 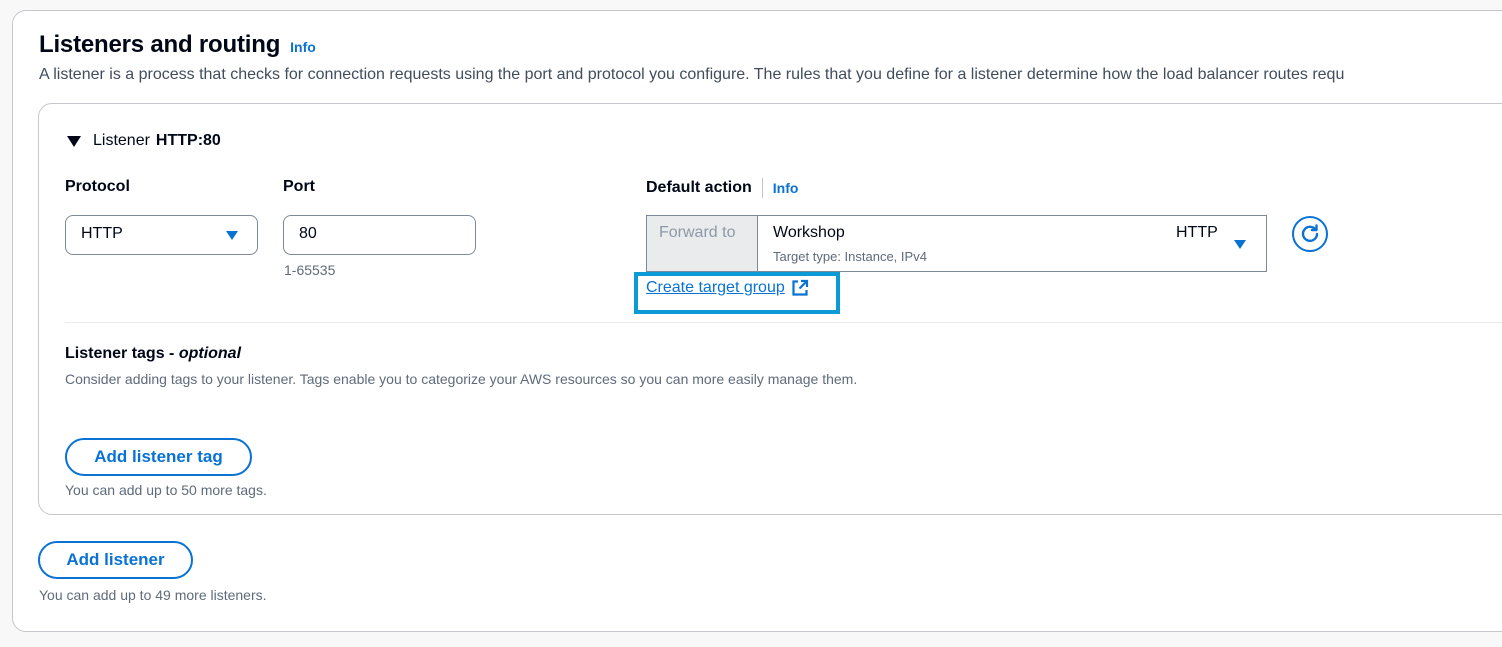 What do you see at coordinates (762, 188) in the screenshot?
I see `label-divider` at bounding box center [762, 188].